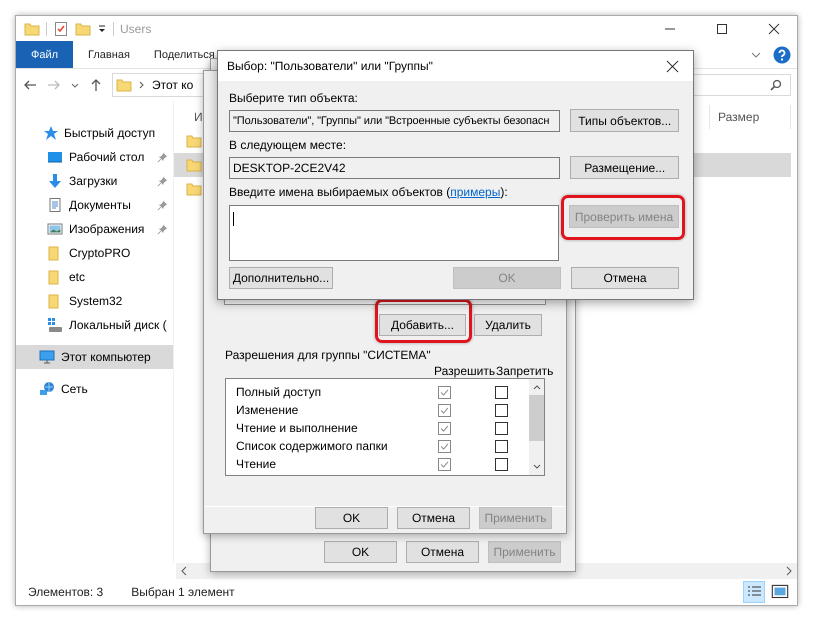  I want to click on address-text: Этот ко, so click(173, 85).